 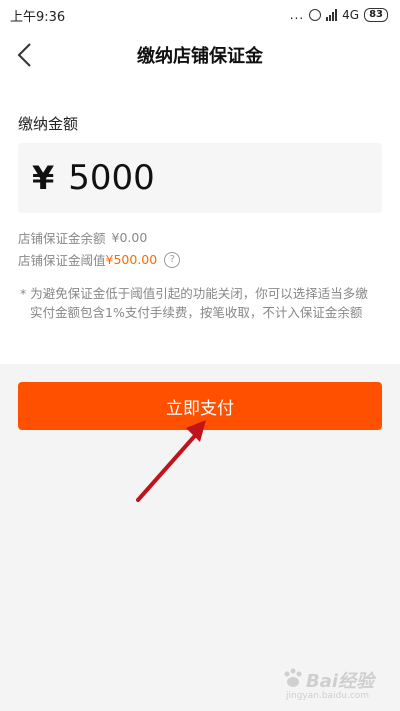 What do you see at coordinates (332, 15) in the screenshot?
I see `signal-icon` at bounding box center [332, 15].